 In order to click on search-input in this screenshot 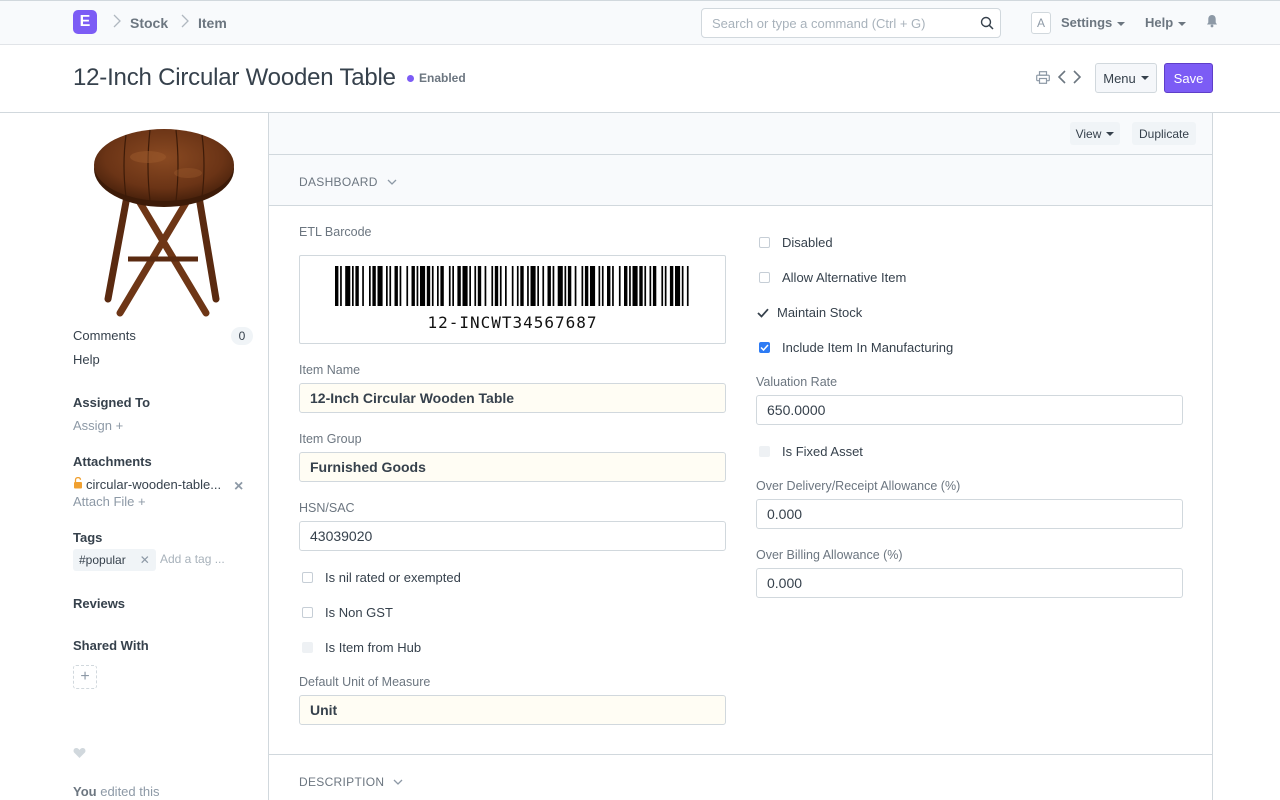, I will do `click(832, 23)`.